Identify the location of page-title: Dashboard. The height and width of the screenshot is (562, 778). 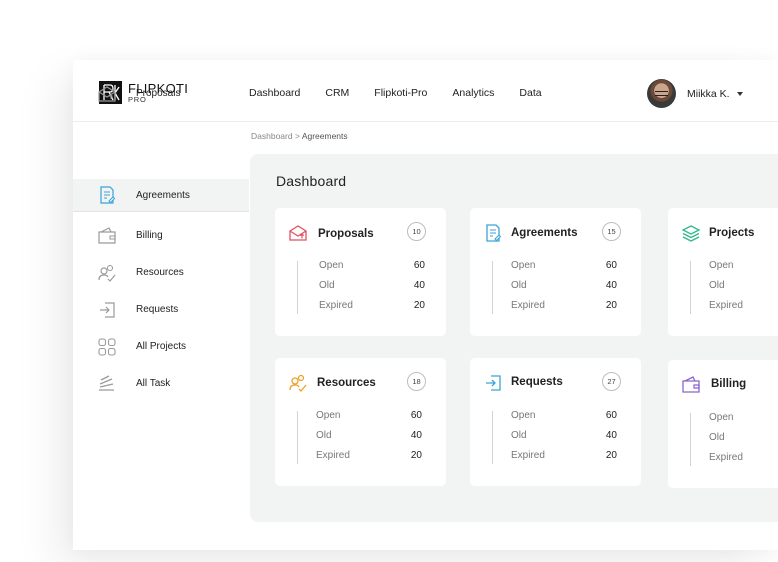
(311, 181).